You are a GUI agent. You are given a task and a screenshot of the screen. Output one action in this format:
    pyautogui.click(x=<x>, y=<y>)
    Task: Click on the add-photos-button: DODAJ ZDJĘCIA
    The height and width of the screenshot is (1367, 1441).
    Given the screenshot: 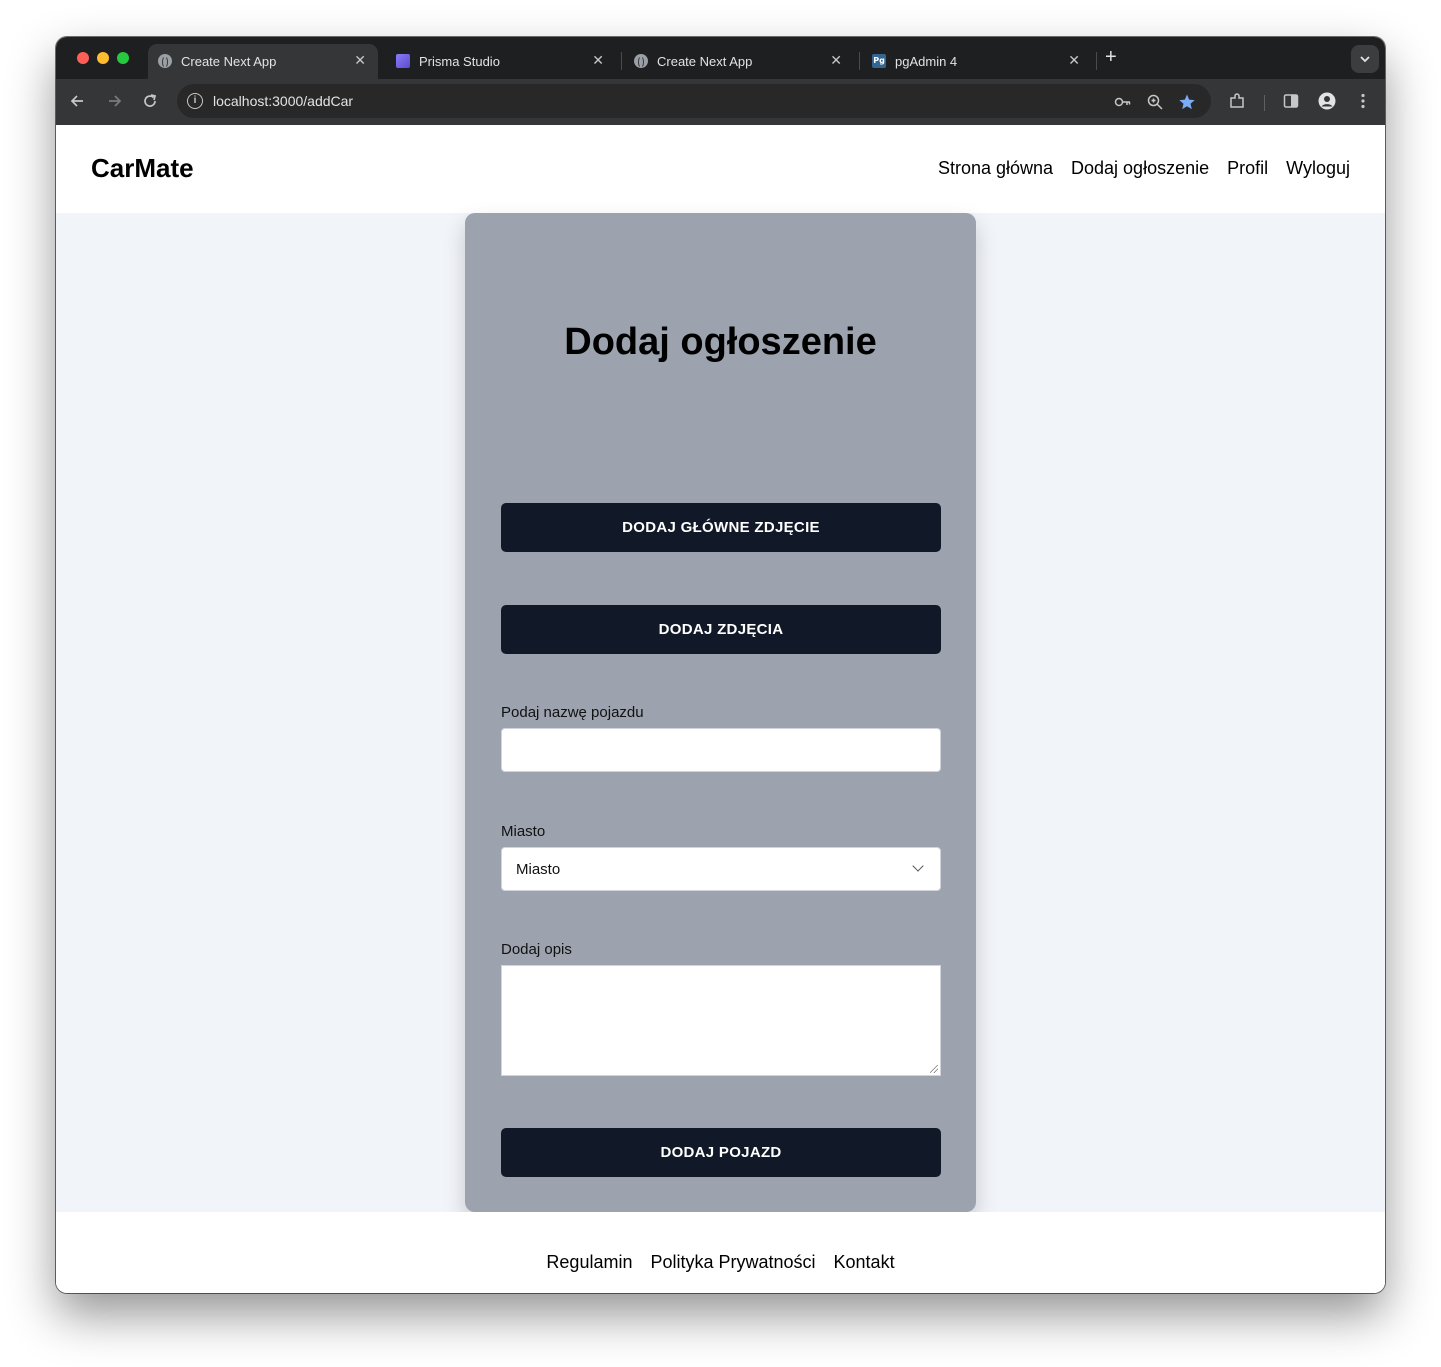 What is the action you would take?
    pyautogui.click(x=721, y=629)
    